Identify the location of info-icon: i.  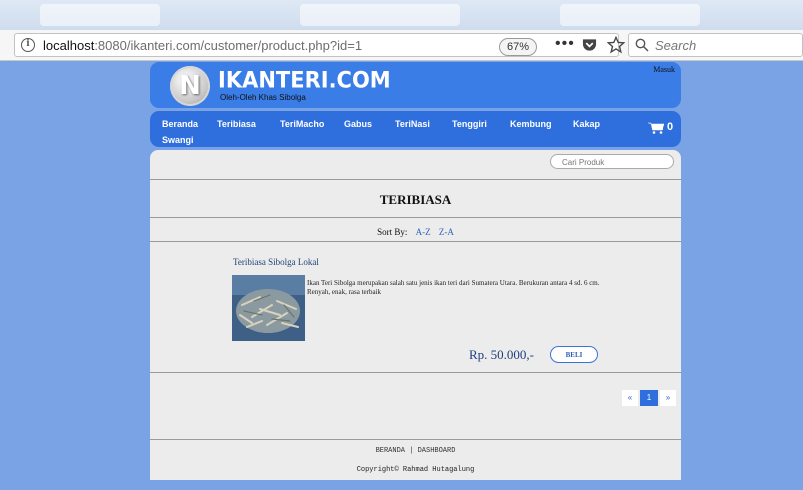
(28, 45).